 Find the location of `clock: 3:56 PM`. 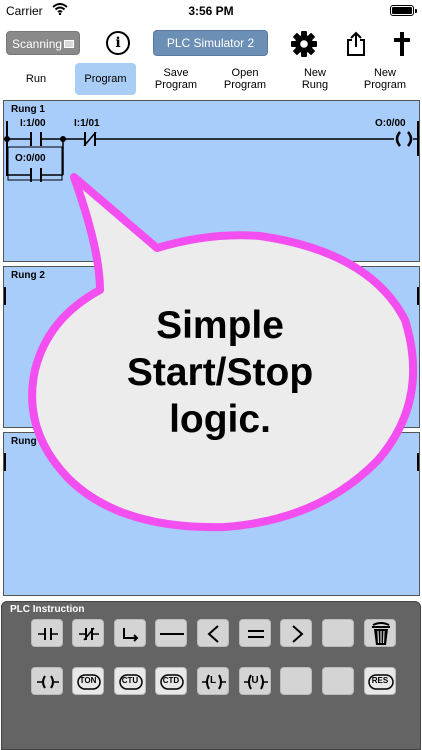

clock: 3:56 PM is located at coordinates (211, 11).